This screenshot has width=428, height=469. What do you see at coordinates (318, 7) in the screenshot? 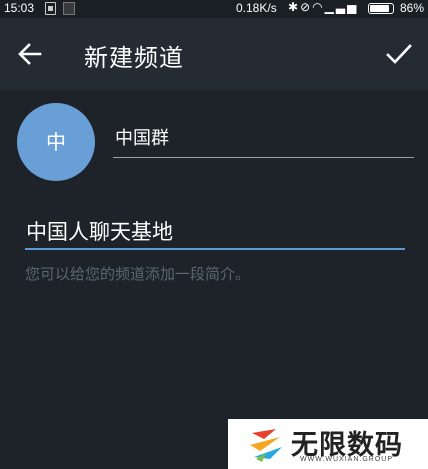
I see `wifi-icon: ◠` at bounding box center [318, 7].